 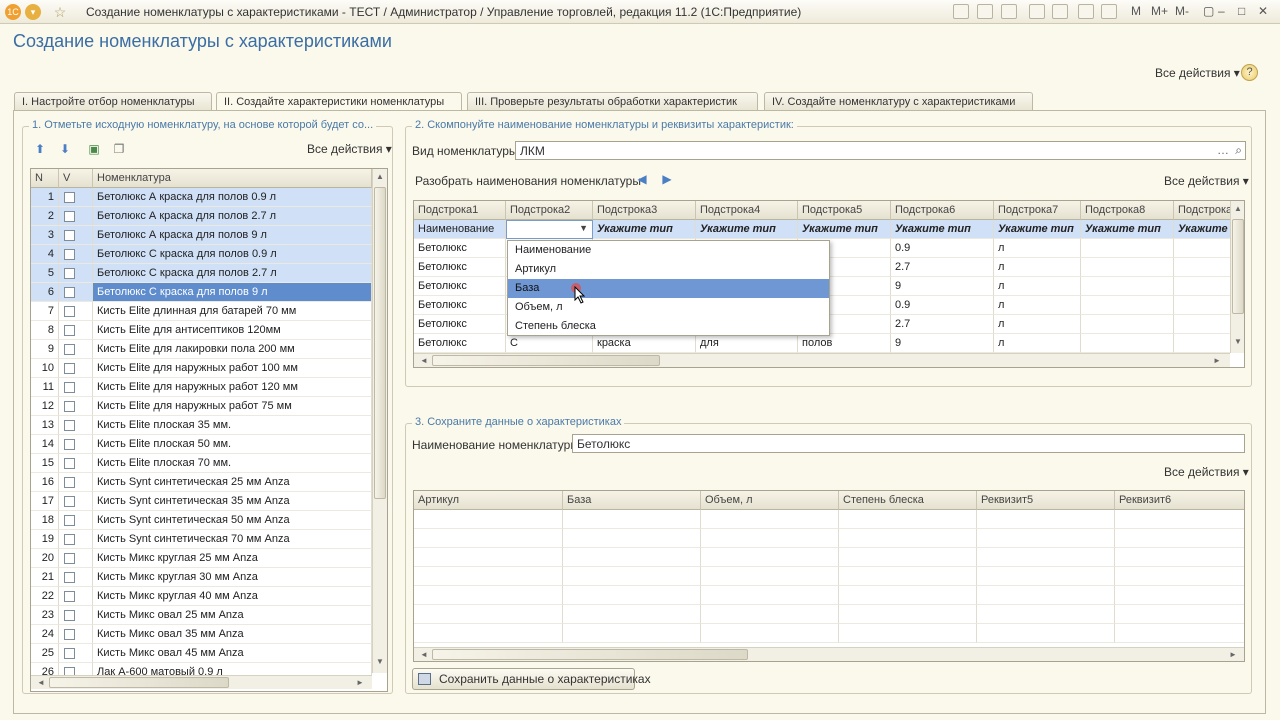 I want to click on favorites-star-icon: ☆, so click(x=60, y=12).